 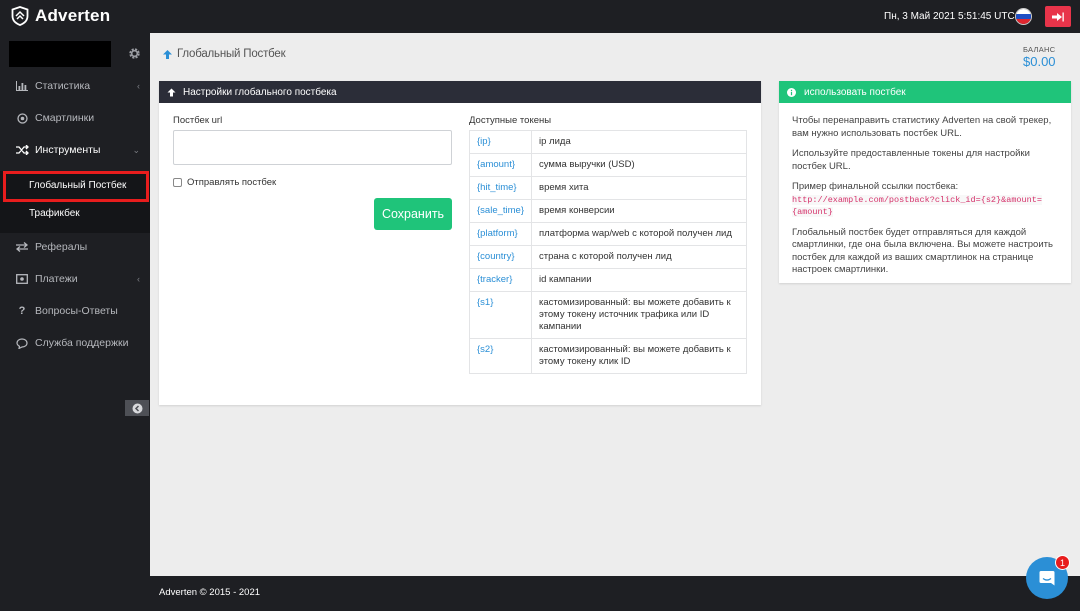 What do you see at coordinates (639, 211) in the screenshot?
I see `token-desc-cell: время конверсии` at bounding box center [639, 211].